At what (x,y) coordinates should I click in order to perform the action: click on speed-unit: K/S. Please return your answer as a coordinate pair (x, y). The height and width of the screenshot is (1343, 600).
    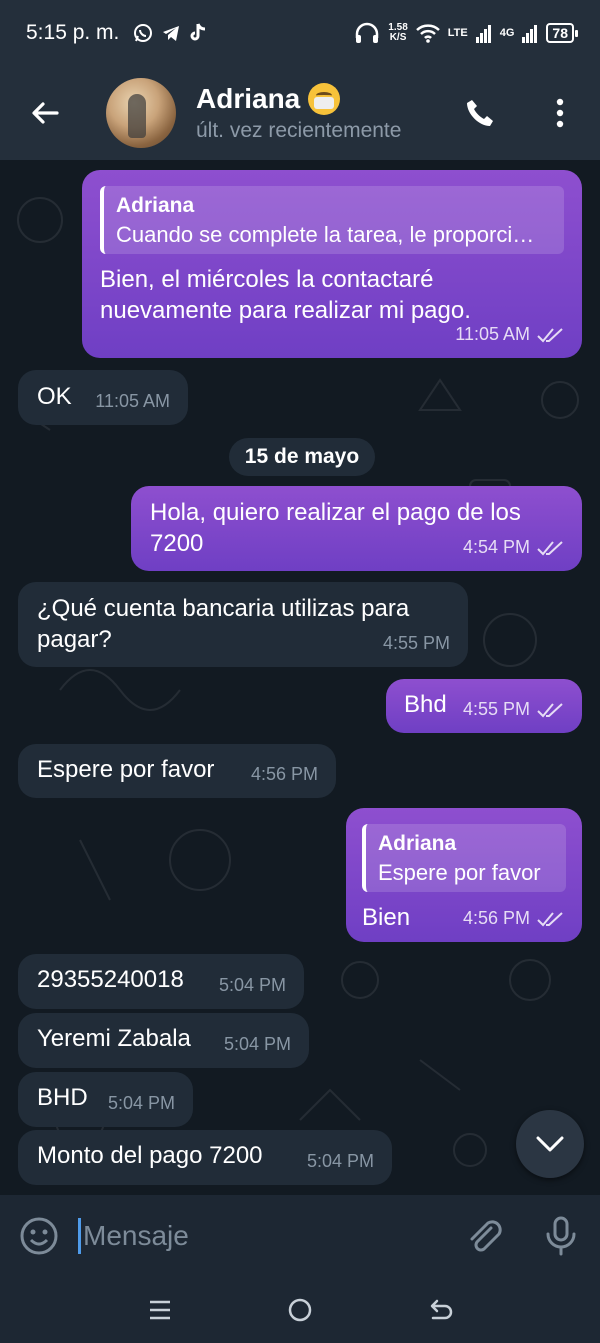
    Looking at the image, I should click on (398, 37).